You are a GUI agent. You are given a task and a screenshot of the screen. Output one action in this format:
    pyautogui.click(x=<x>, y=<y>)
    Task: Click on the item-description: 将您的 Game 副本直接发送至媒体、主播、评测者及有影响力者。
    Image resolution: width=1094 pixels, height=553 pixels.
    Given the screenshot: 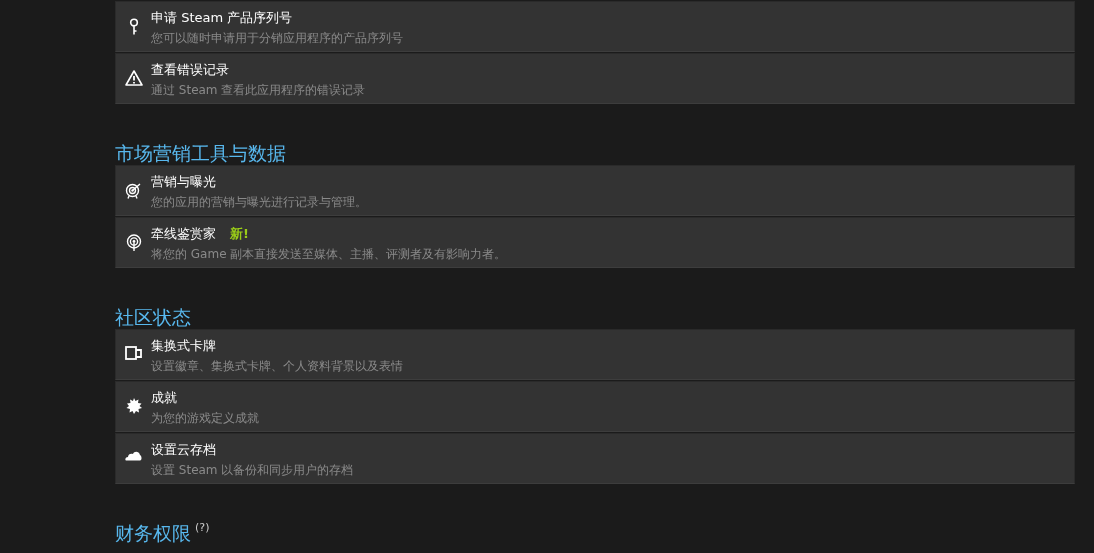 What is the action you would take?
    pyautogui.click(x=329, y=254)
    